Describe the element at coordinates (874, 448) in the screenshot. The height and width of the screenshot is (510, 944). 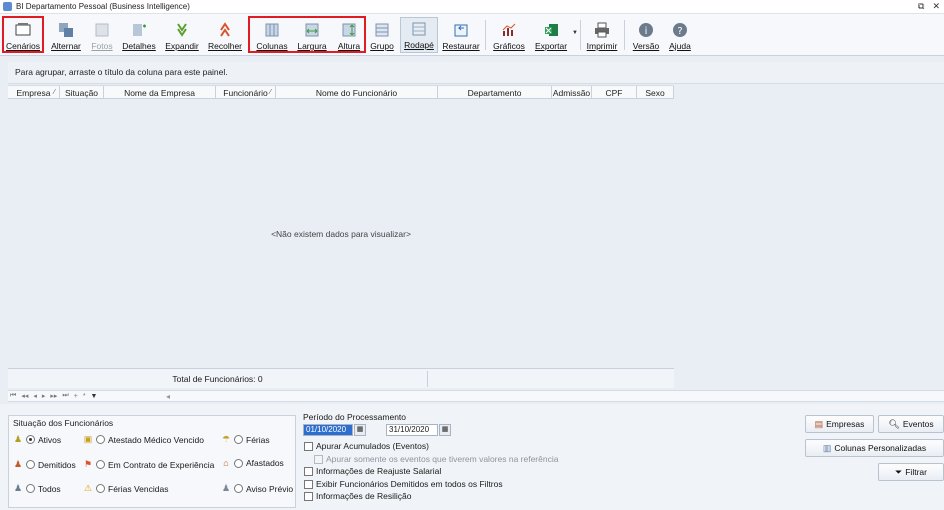
I see `colunas-personalizadas-button: ▥ Colunas Personalizadas` at that location.